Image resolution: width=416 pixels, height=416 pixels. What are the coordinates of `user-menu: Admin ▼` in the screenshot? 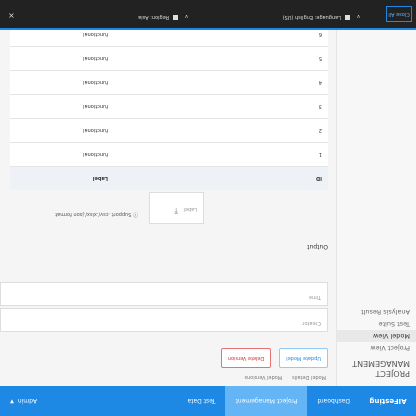 It's located at (18, 401).